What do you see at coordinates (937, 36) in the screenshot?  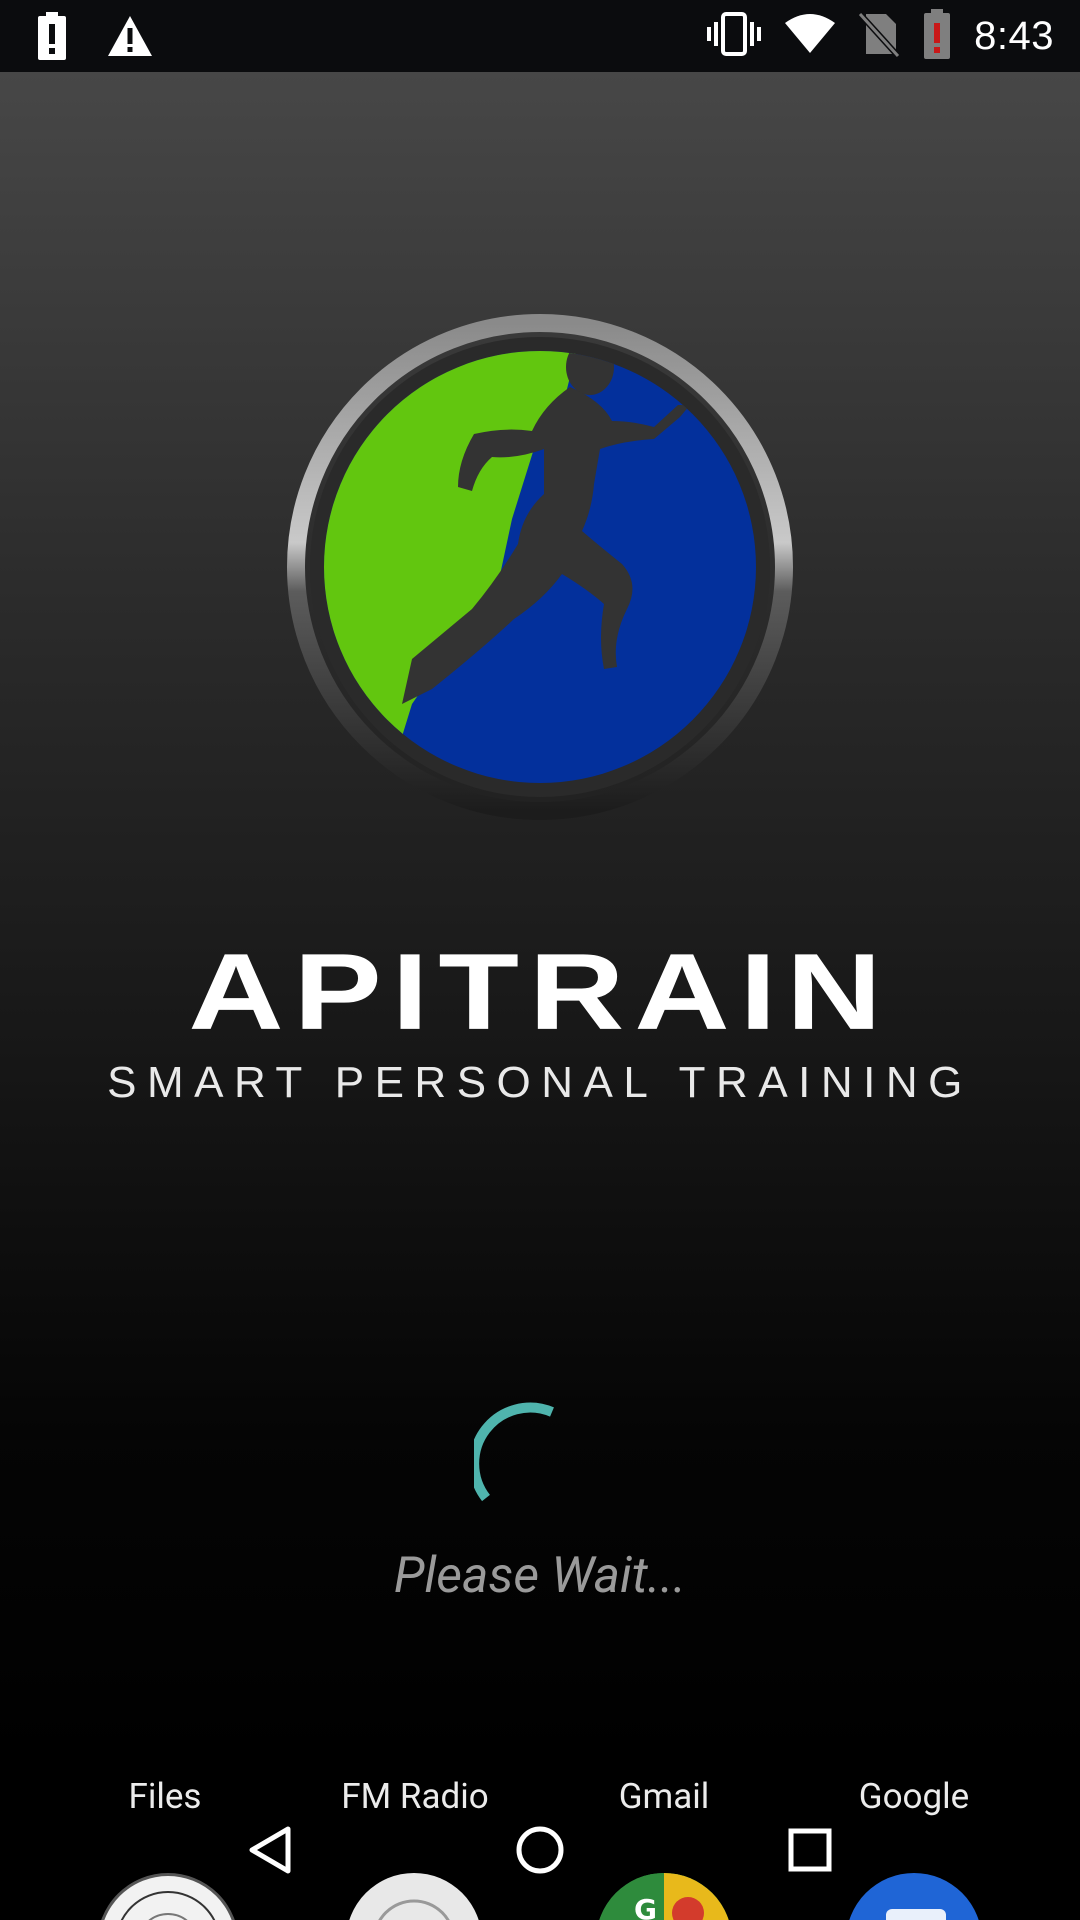 I see `battery-low-icon` at bounding box center [937, 36].